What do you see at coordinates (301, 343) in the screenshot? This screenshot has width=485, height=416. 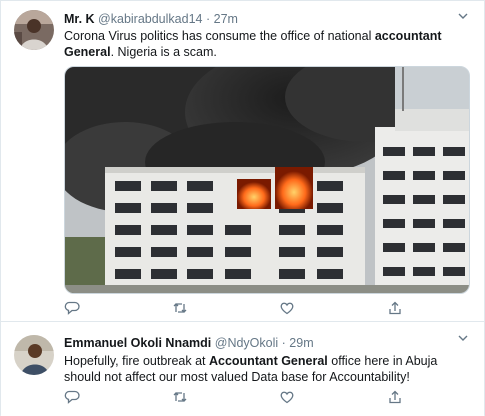 I see `timestamp: 29m` at bounding box center [301, 343].